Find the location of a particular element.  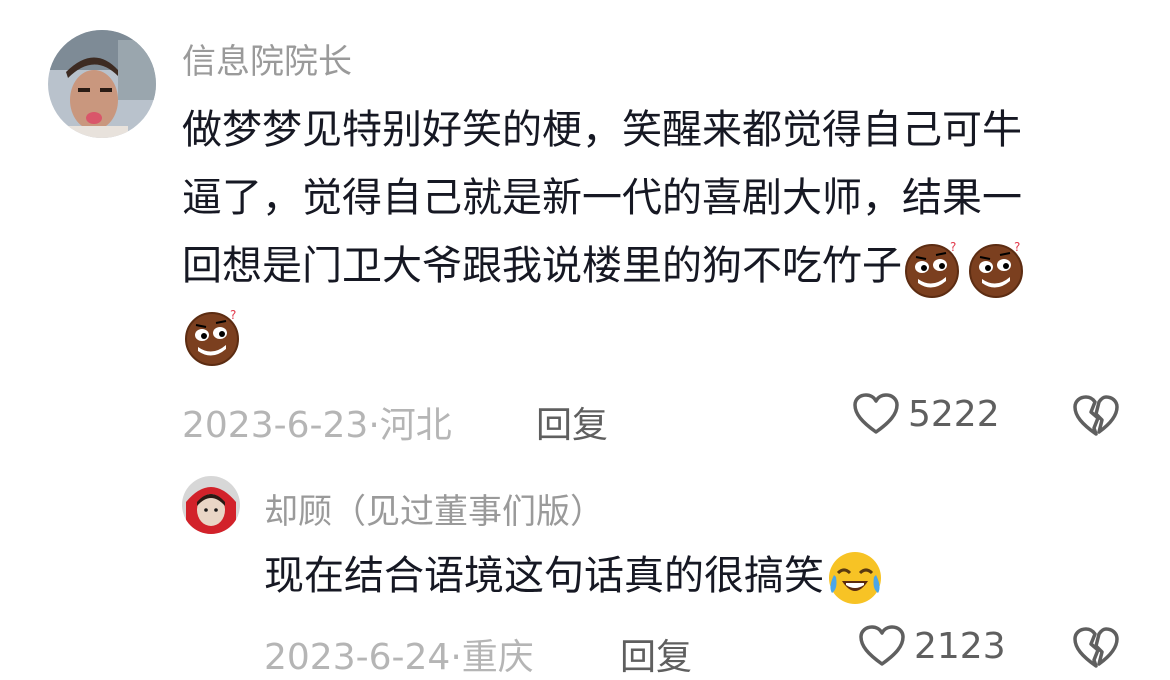

comment-date: 2023-6-23 is located at coordinates (275, 425).